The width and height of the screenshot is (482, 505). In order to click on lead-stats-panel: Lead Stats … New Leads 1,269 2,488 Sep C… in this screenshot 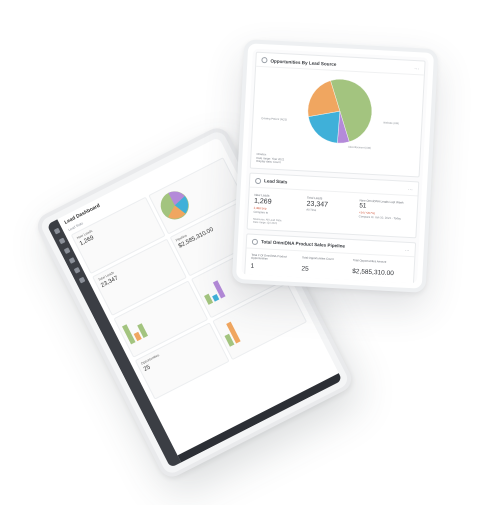, I will do `click(333, 205)`.